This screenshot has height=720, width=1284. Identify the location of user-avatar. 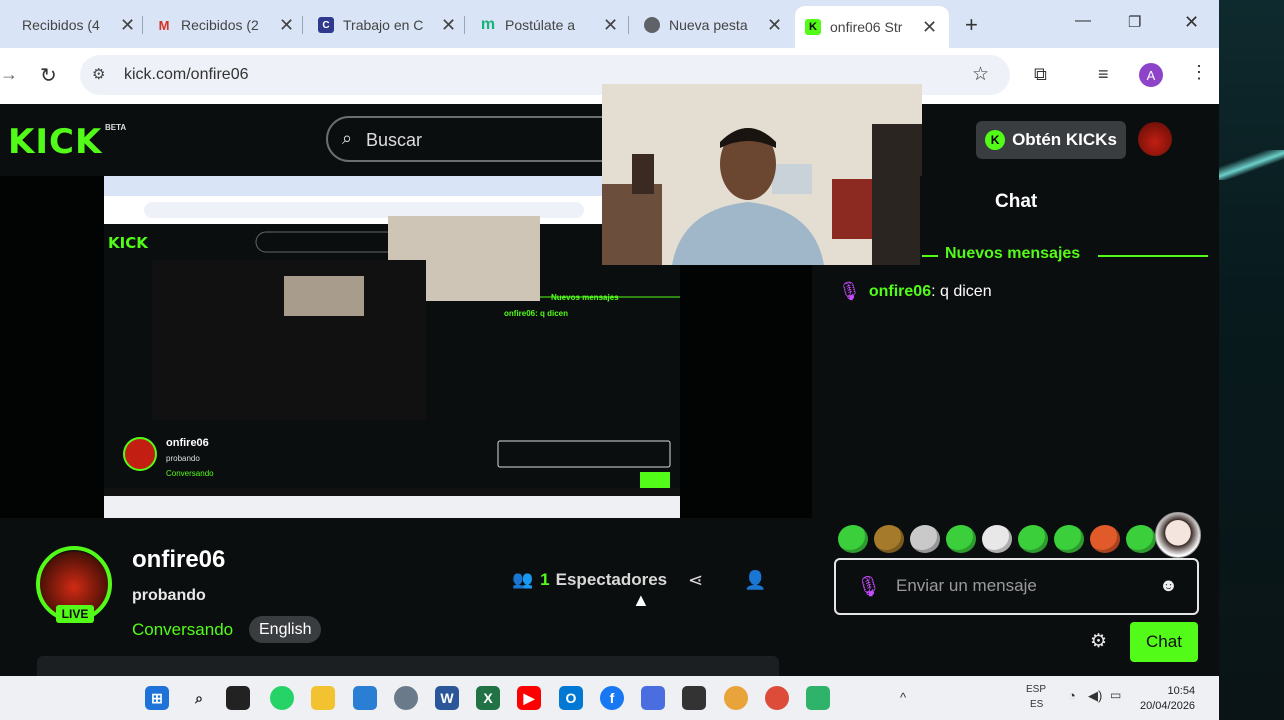
(1155, 139).